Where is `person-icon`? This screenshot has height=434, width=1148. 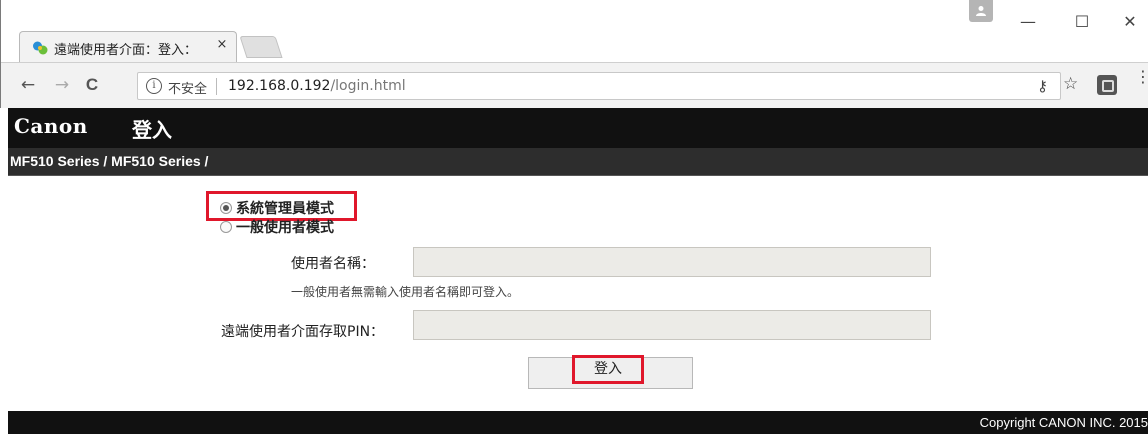
person-icon is located at coordinates (981, 11).